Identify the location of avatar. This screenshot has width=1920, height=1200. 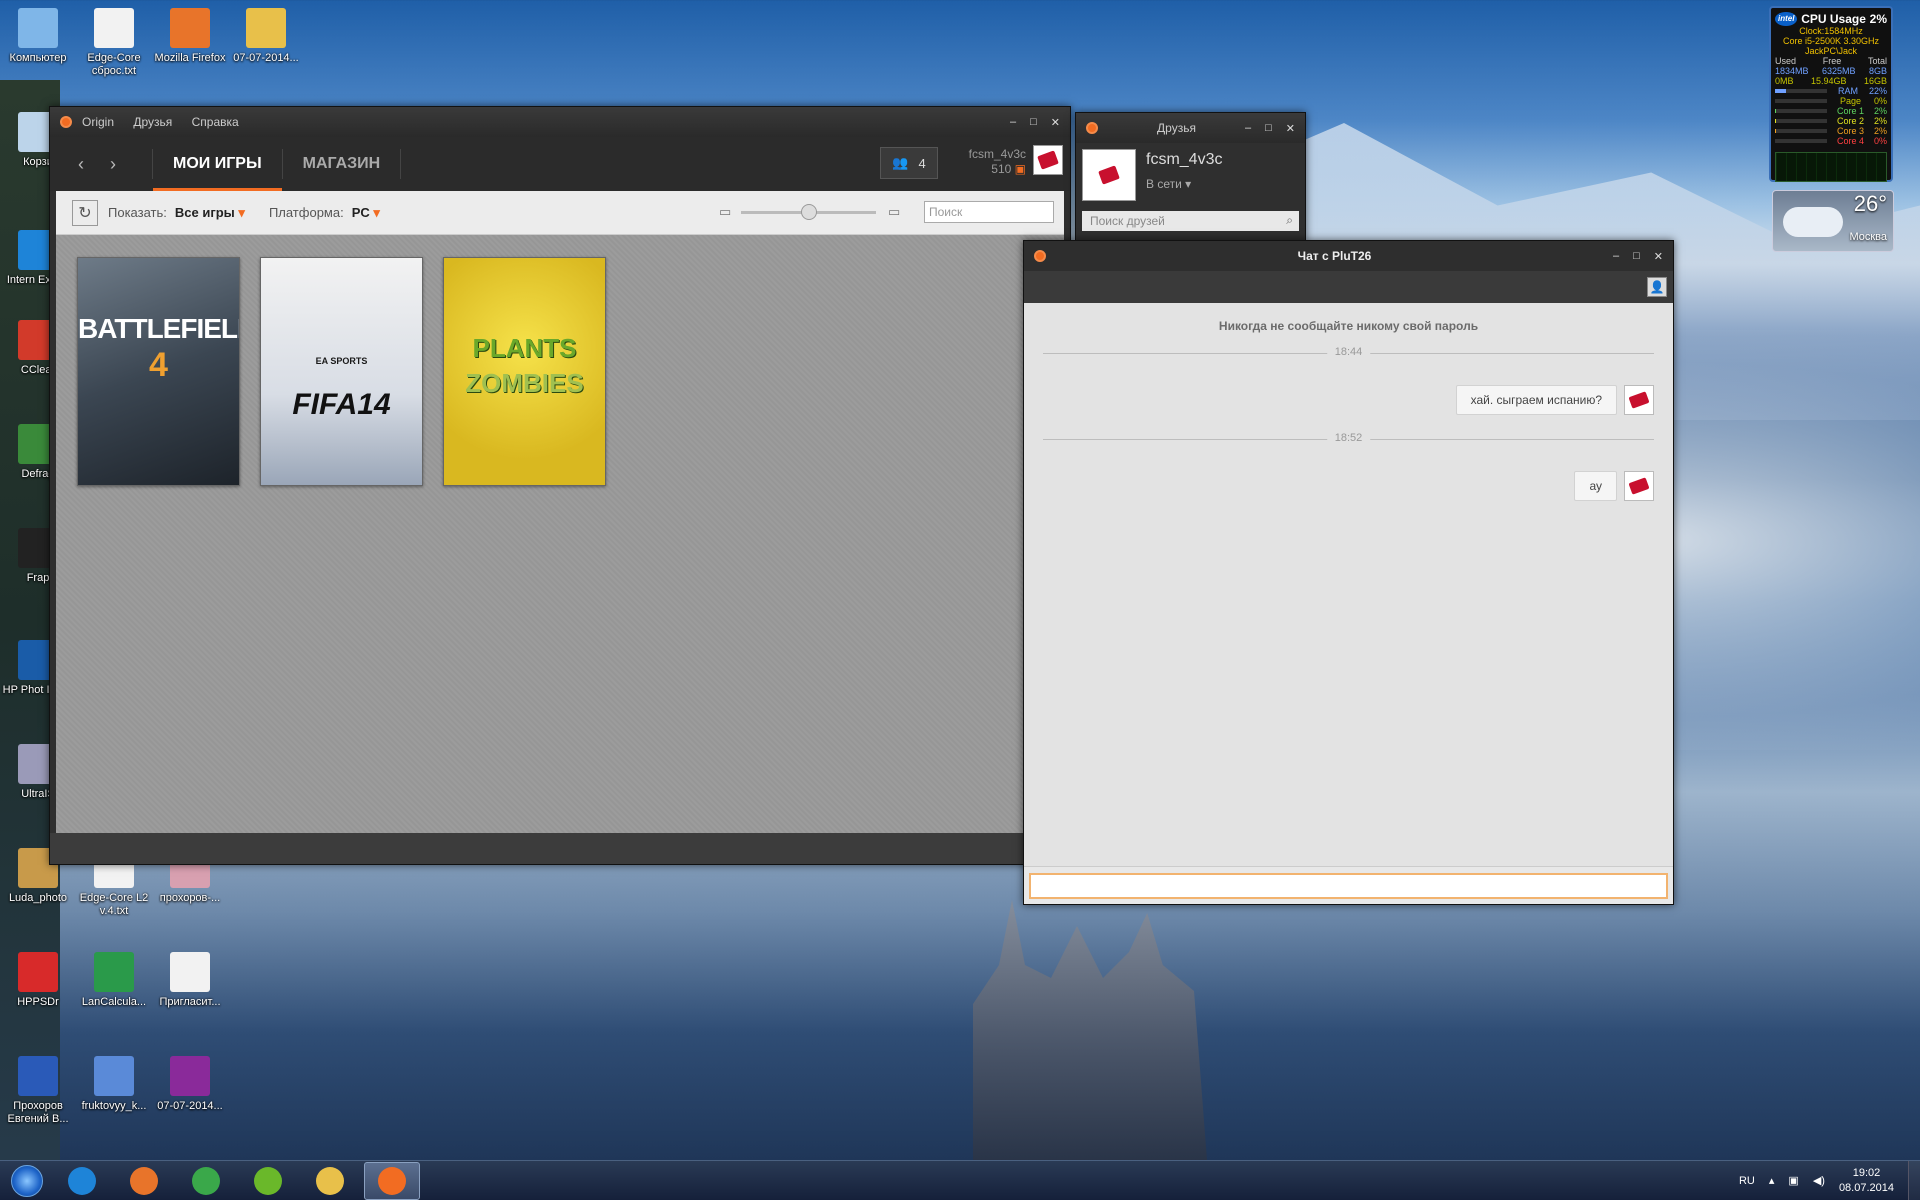
(1048, 160).